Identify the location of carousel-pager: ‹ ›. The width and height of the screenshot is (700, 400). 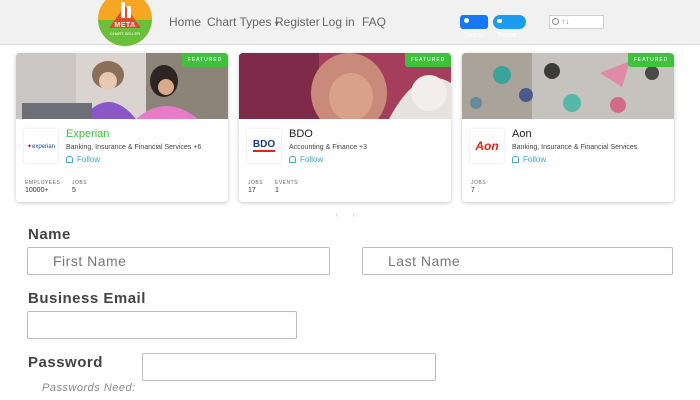
(345, 217).